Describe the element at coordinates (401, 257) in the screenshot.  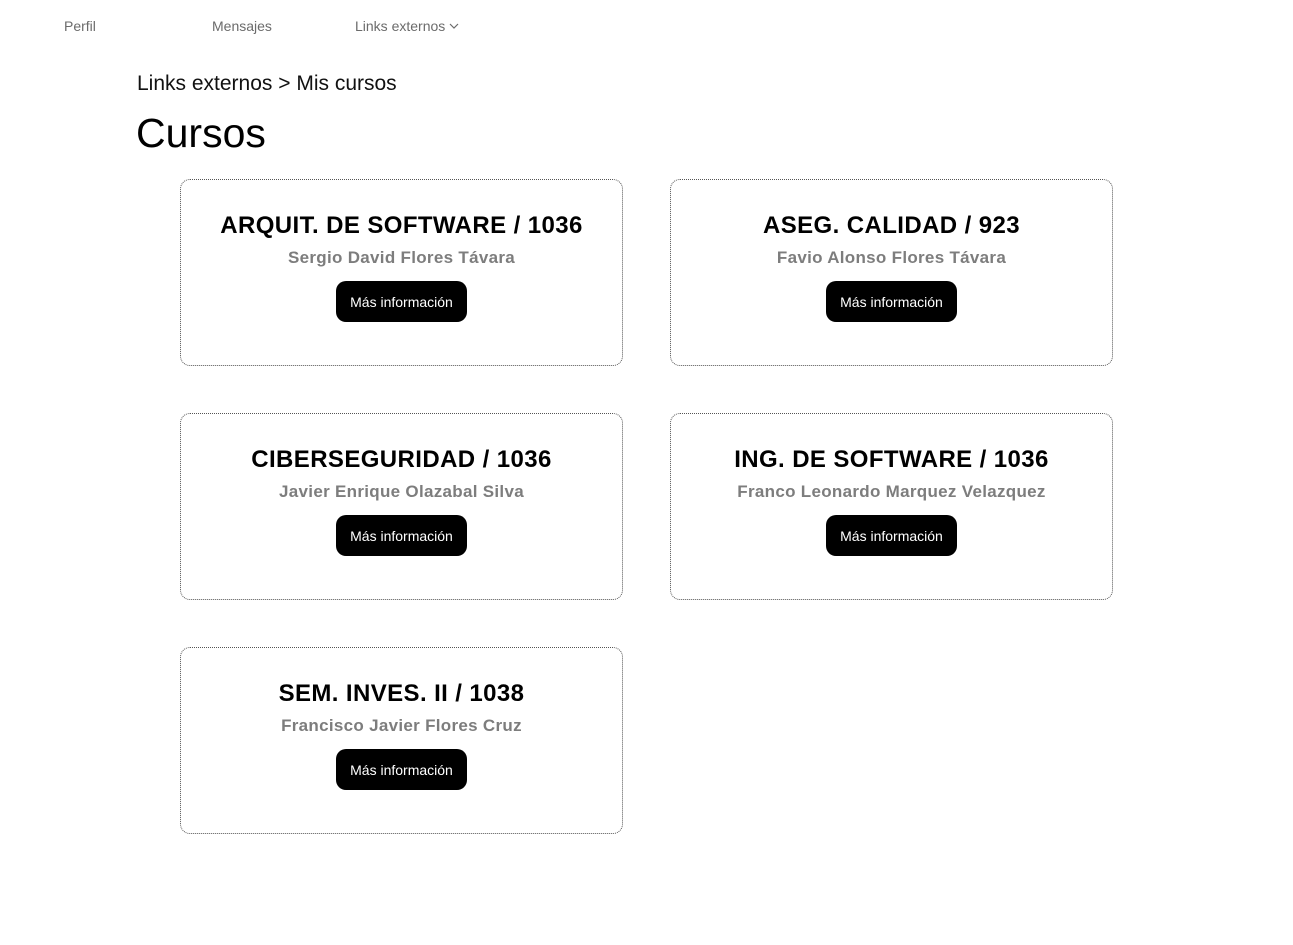
I see `course-teacher: Sergio David Flores Távara` at that location.